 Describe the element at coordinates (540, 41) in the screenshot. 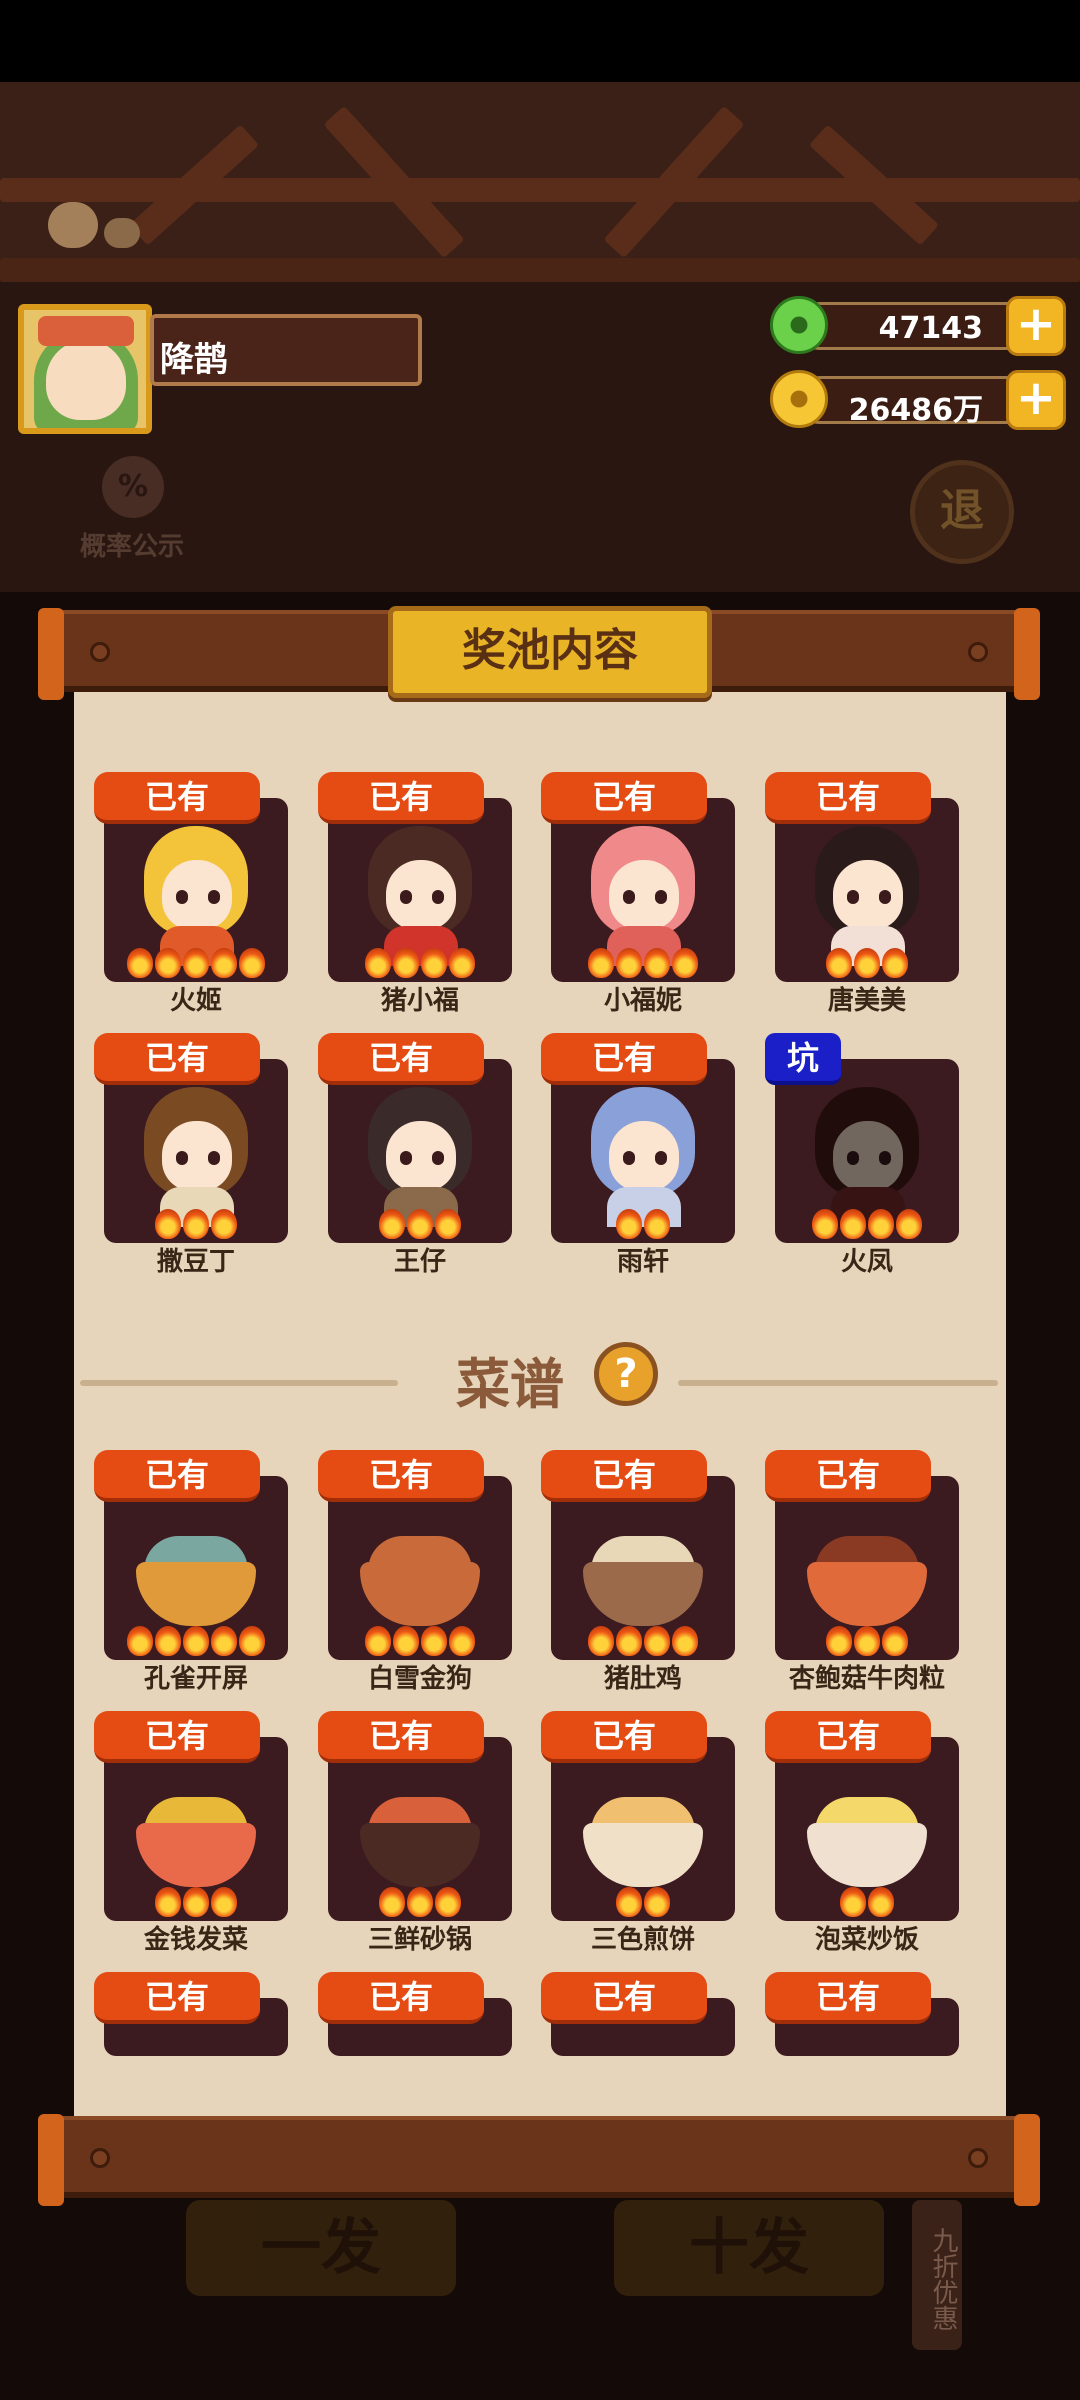

I see `status-bar` at that location.